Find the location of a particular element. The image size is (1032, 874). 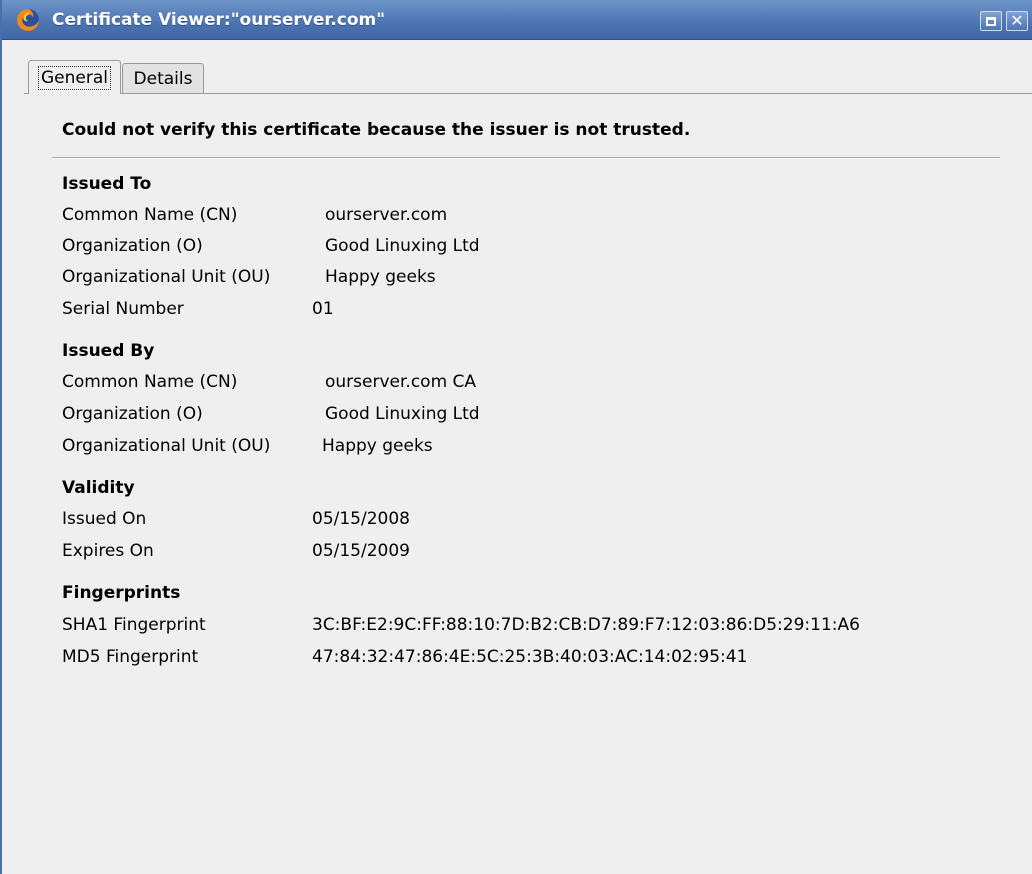

field-value: ourserver.com is located at coordinates (386, 215).